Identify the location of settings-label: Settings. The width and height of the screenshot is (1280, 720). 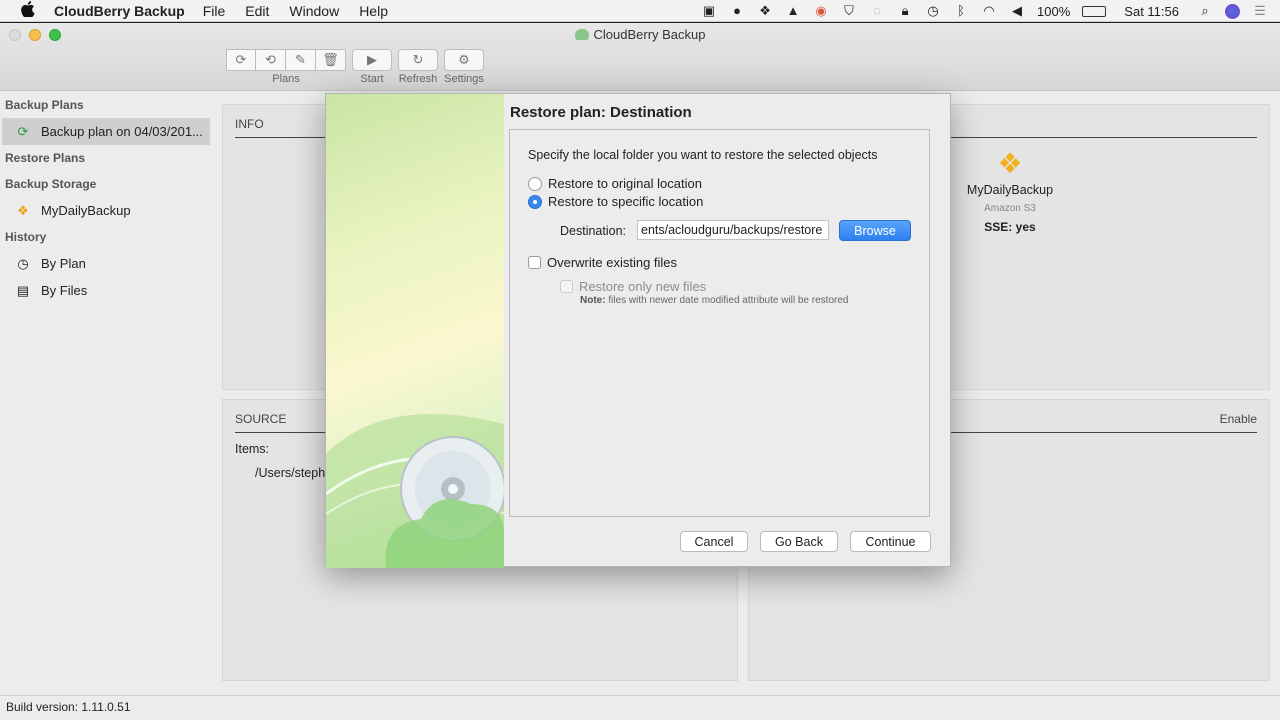
(464, 79).